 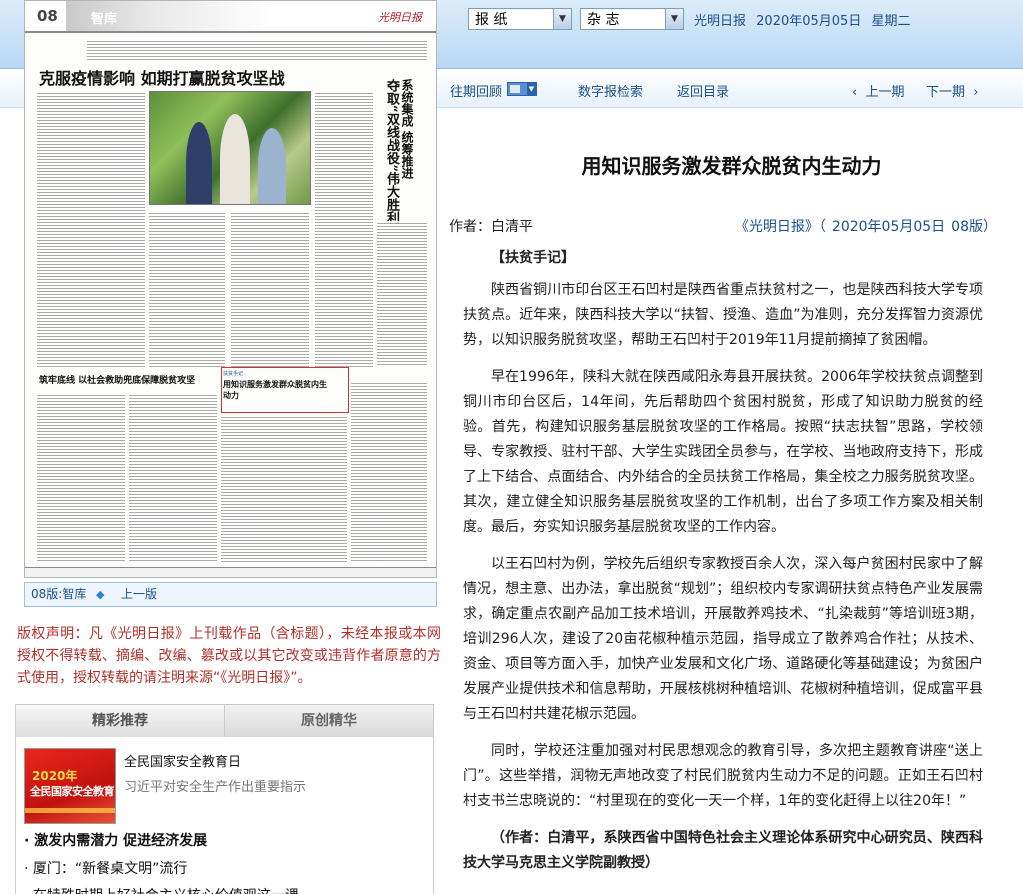 I want to click on chevron-left-icon: ‹, so click(x=855, y=92).